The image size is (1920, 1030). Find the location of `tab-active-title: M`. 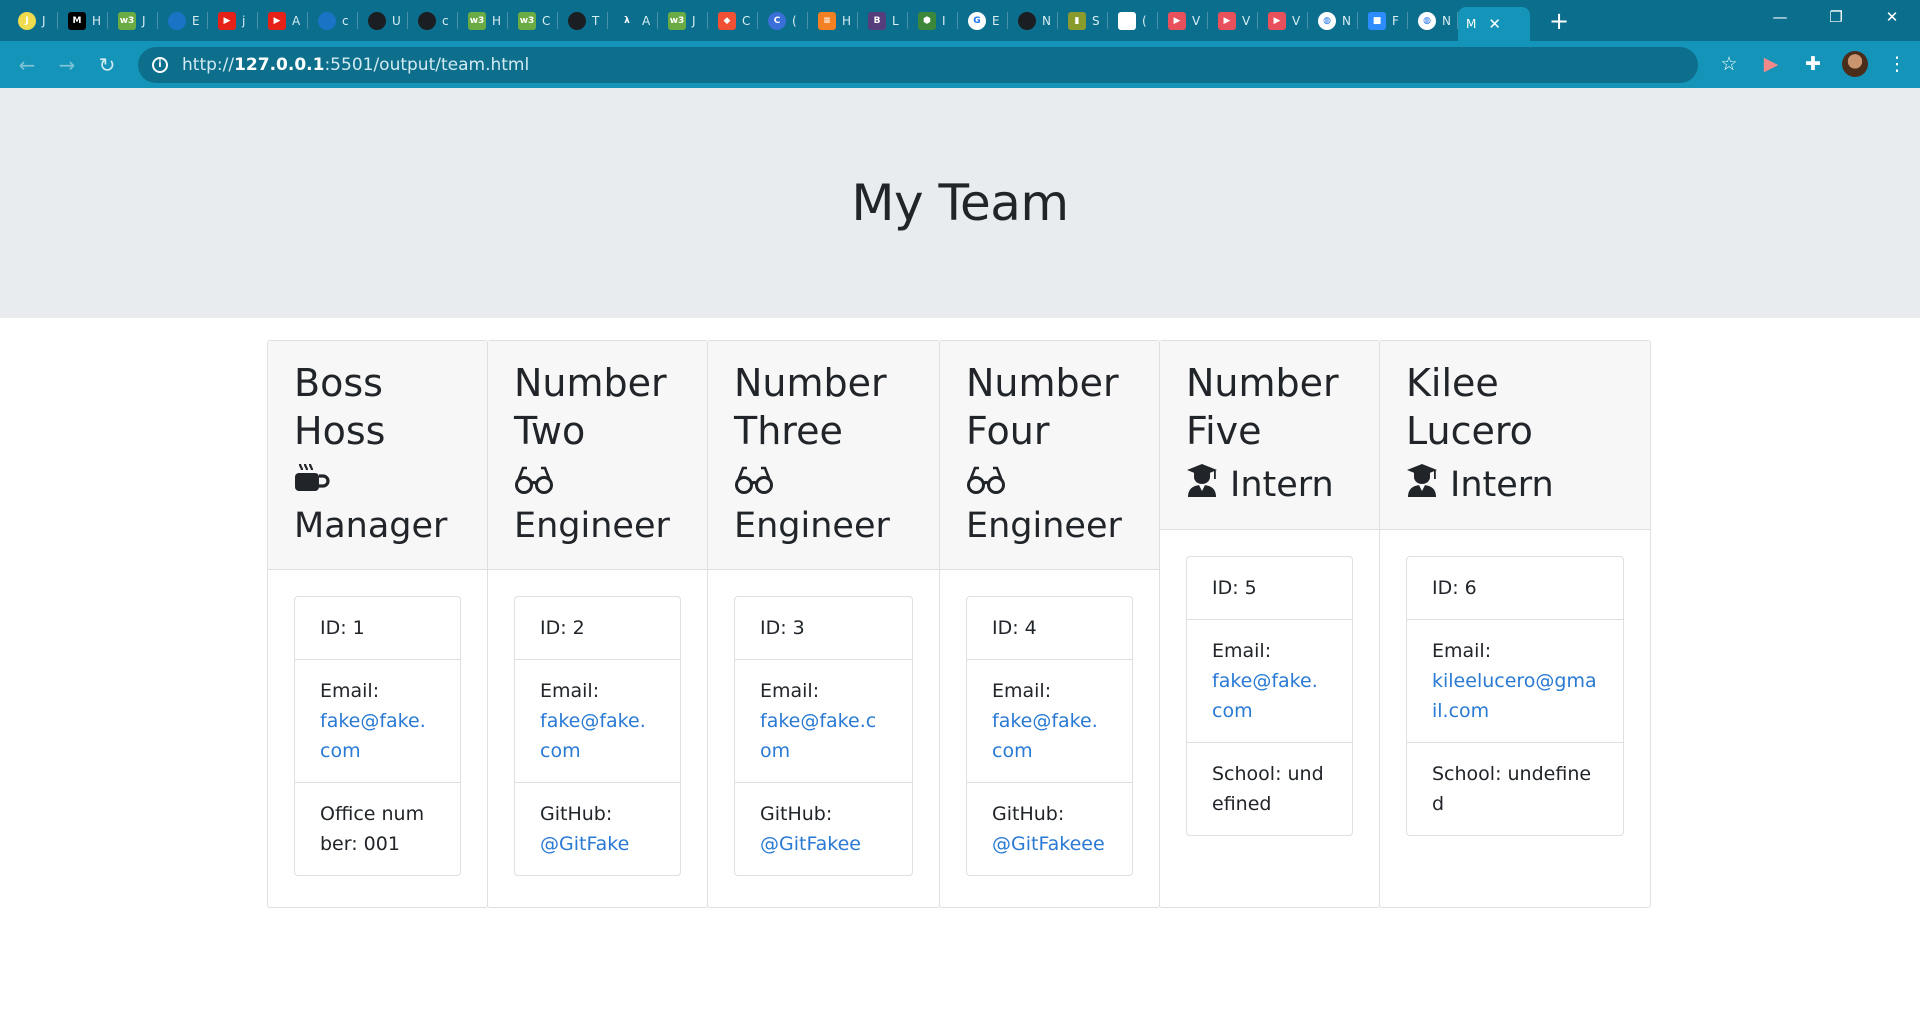

tab-active-title: M is located at coordinates (1471, 24).